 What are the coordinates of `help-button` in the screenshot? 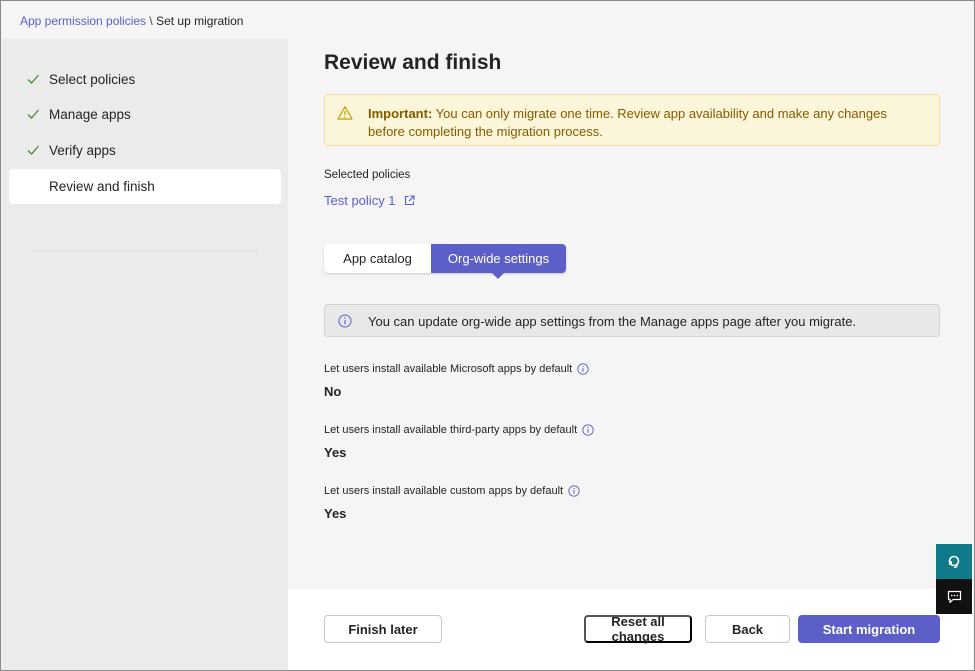 It's located at (954, 561).